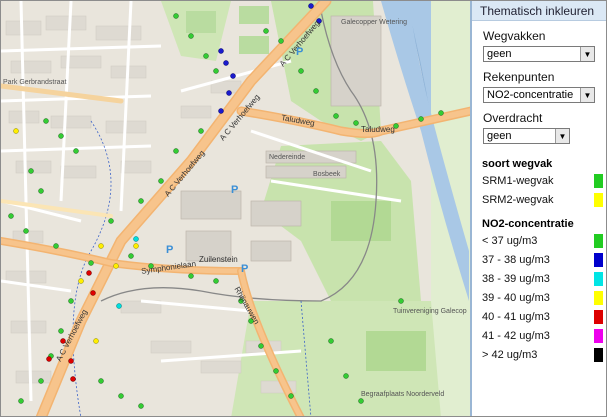 The height and width of the screenshot is (417, 607). Describe the element at coordinates (514, 36) in the screenshot. I see `wegvakken-label: Wegvakken` at that location.